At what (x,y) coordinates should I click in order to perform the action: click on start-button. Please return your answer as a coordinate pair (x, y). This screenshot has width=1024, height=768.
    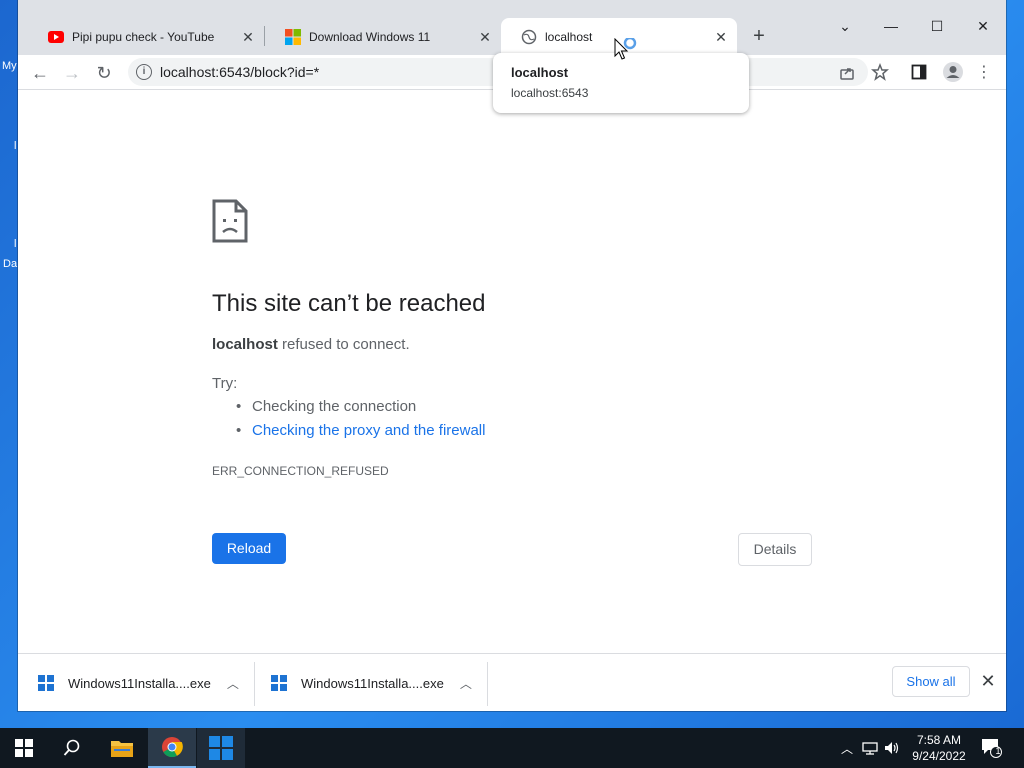
    Looking at the image, I should click on (24, 748).